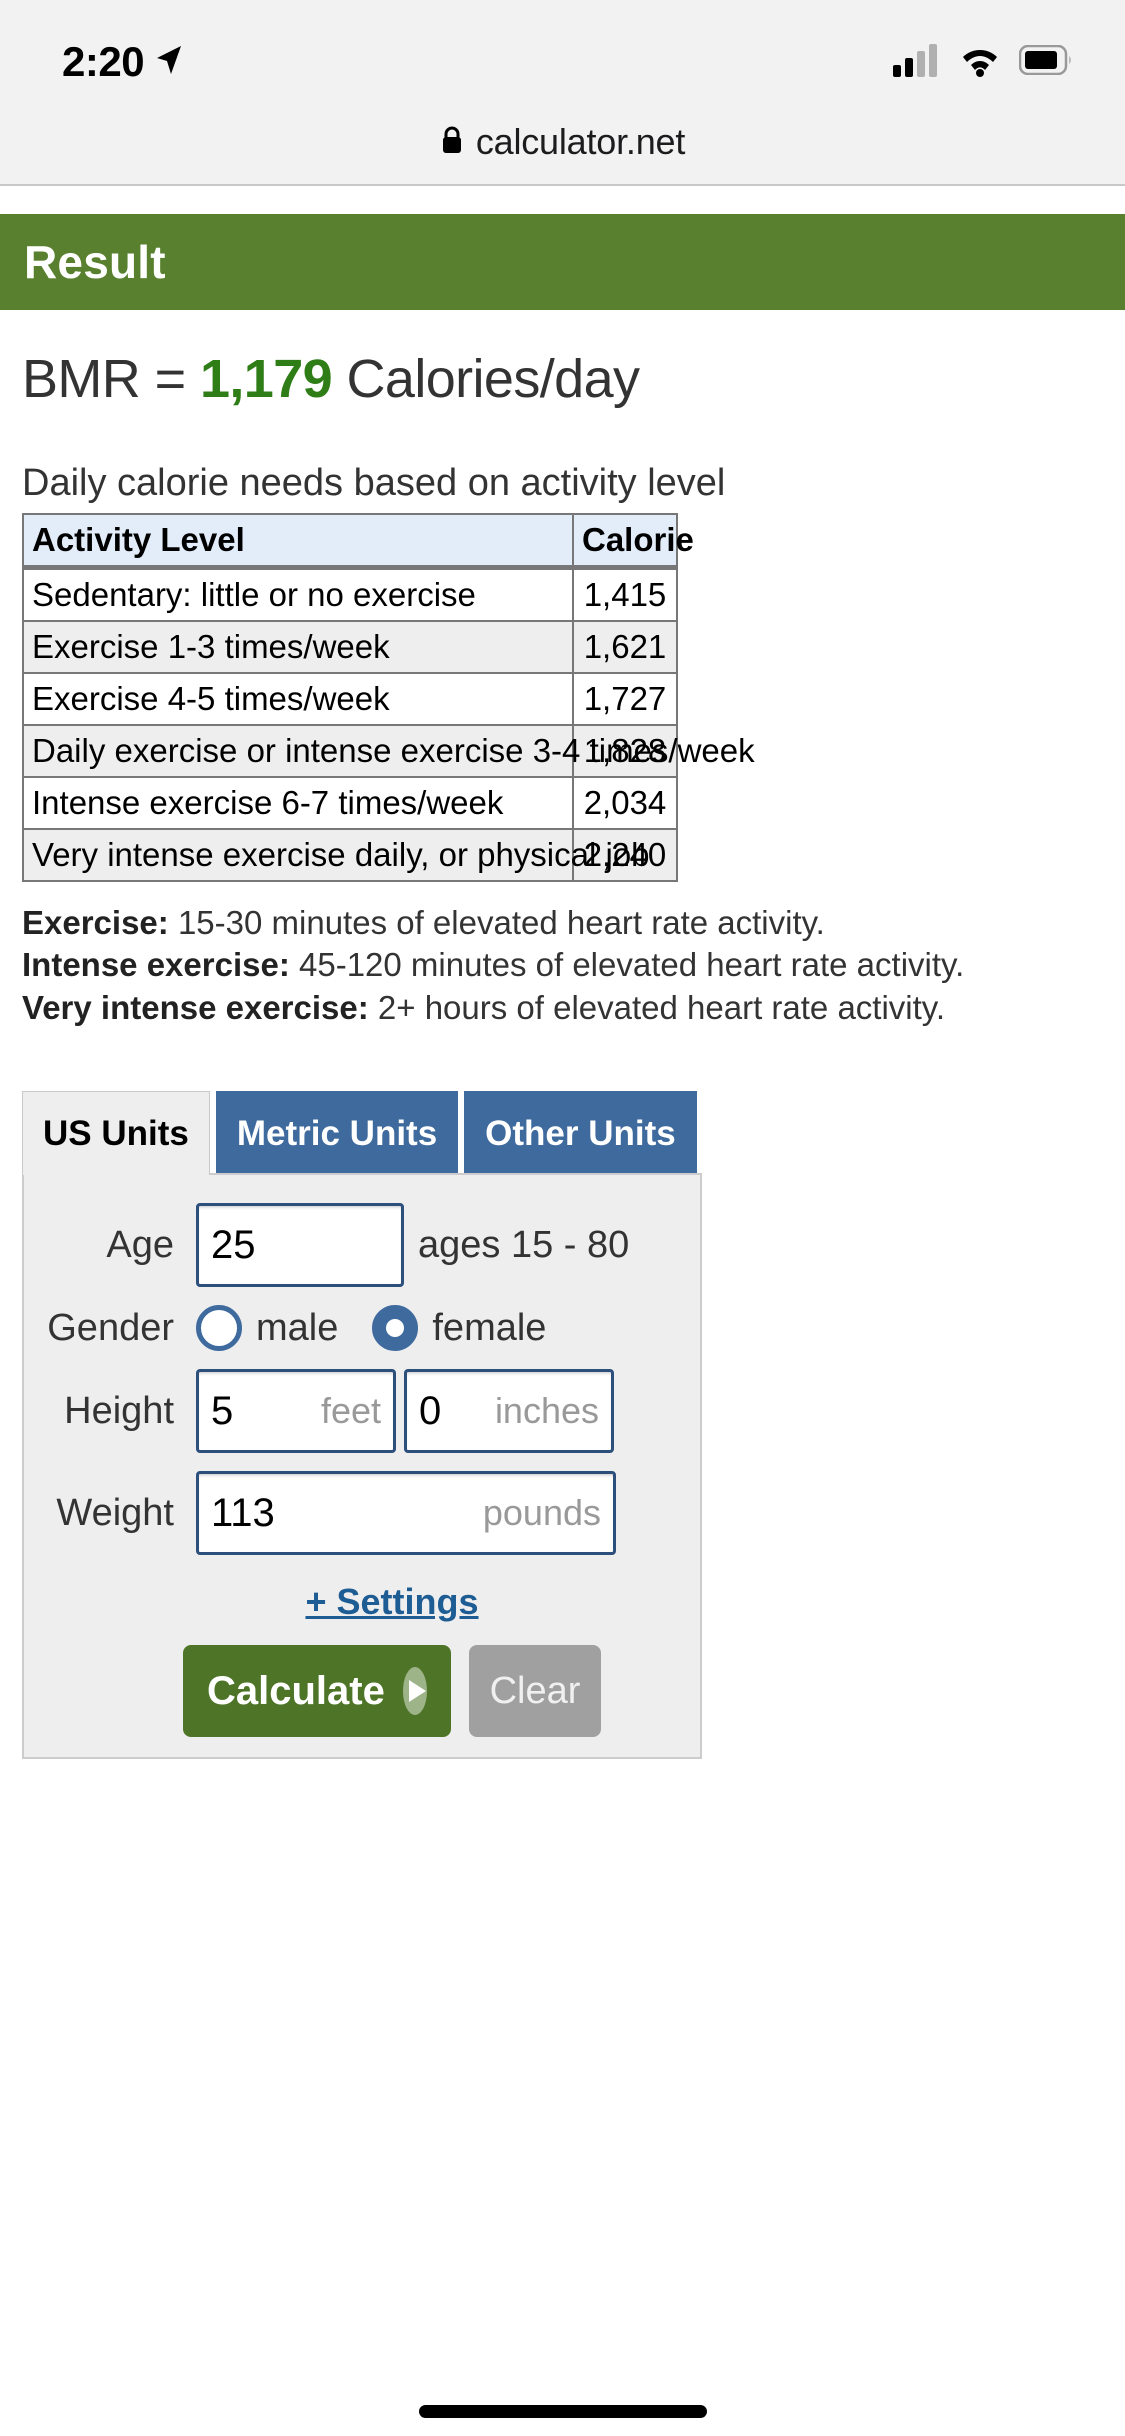 This screenshot has width=1125, height=2436. What do you see at coordinates (300, 1245) in the screenshot?
I see `age-input: 25` at bounding box center [300, 1245].